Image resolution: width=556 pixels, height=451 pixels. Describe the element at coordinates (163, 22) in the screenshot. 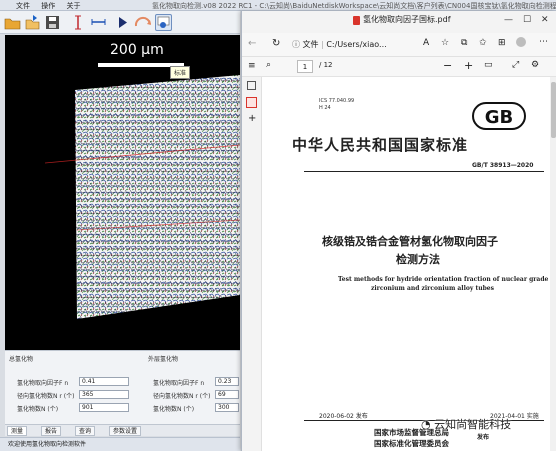

I see `standard-icon` at that location.